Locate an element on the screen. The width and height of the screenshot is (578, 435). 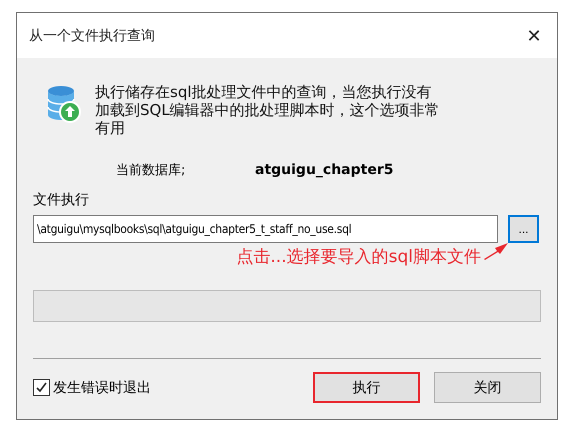
current-database-value: atguigu_chapter5 is located at coordinates (324, 170).